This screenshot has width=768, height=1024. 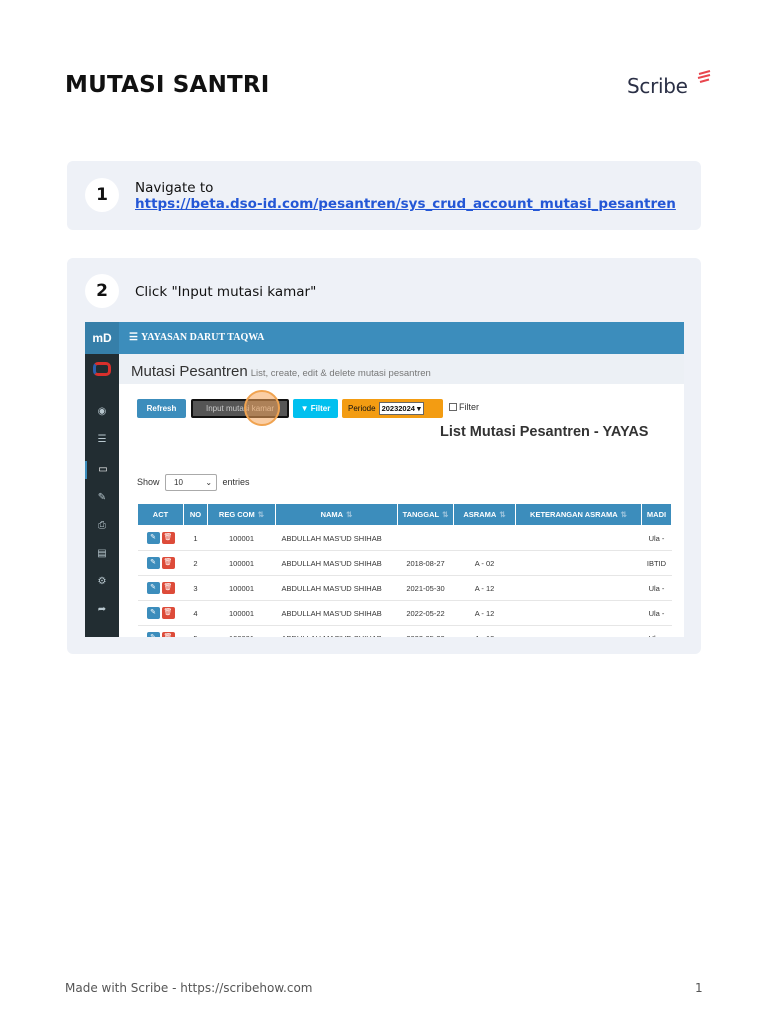 What do you see at coordinates (704, 76) in the screenshot?
I see `scribe-mark-icon` at bounding box center [704, 76].